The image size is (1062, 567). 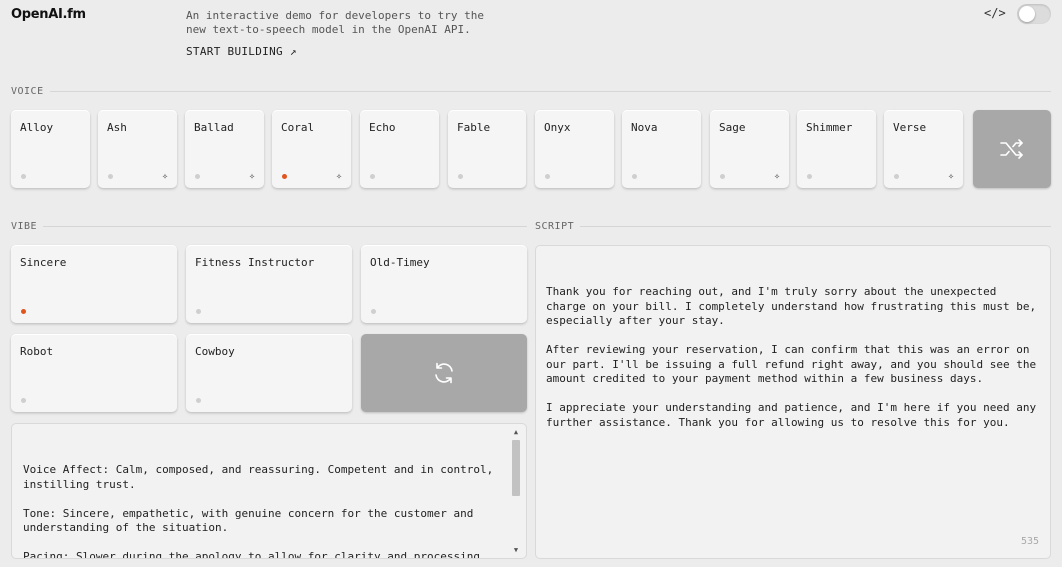 I want to click on voice-option-label: Ash, so click(x=117, y=127).